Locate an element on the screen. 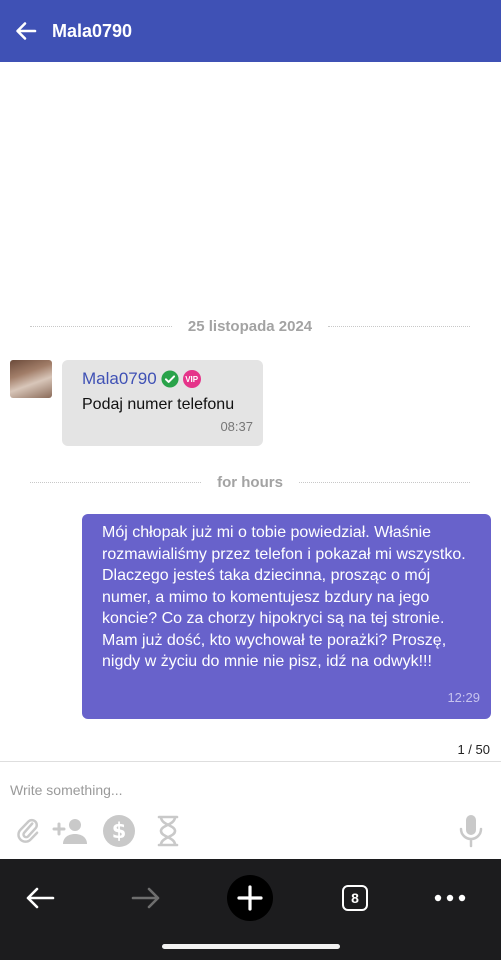 The width and height of the screenshot is (501, 960). app-header: Mala0790 is located at coordinates (250, 31).